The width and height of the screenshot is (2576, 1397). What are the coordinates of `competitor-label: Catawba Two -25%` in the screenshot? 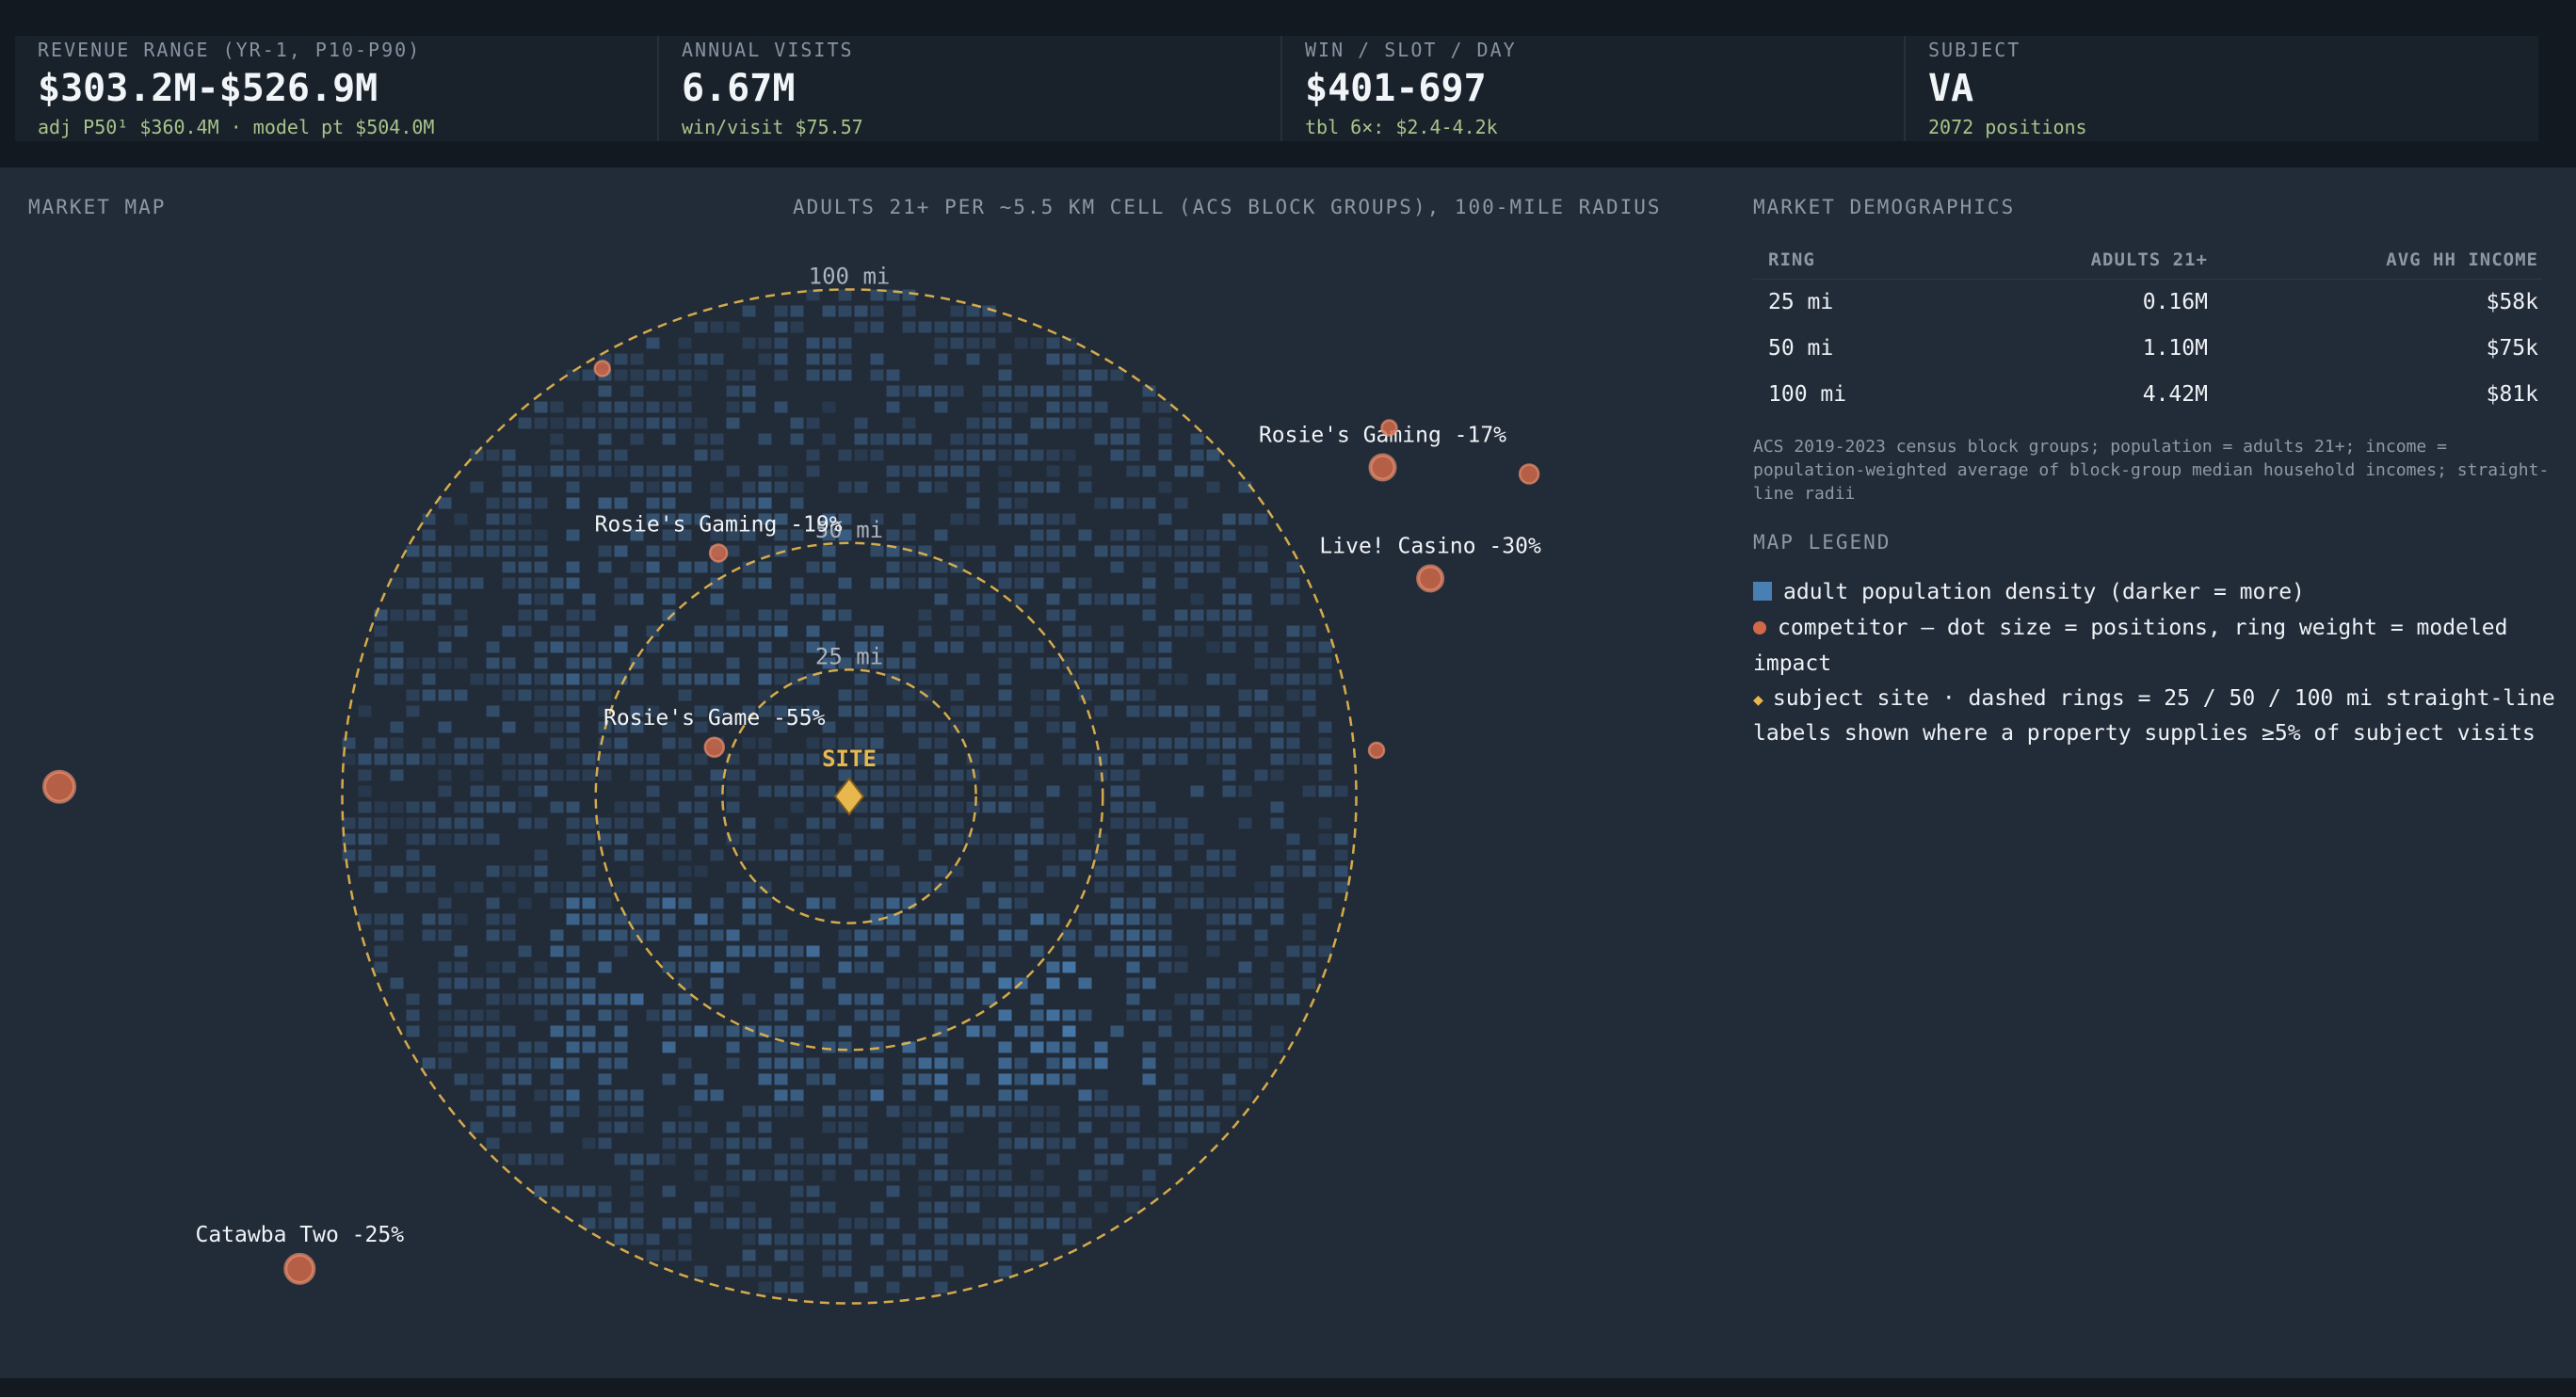 It's located at (299, 1235).